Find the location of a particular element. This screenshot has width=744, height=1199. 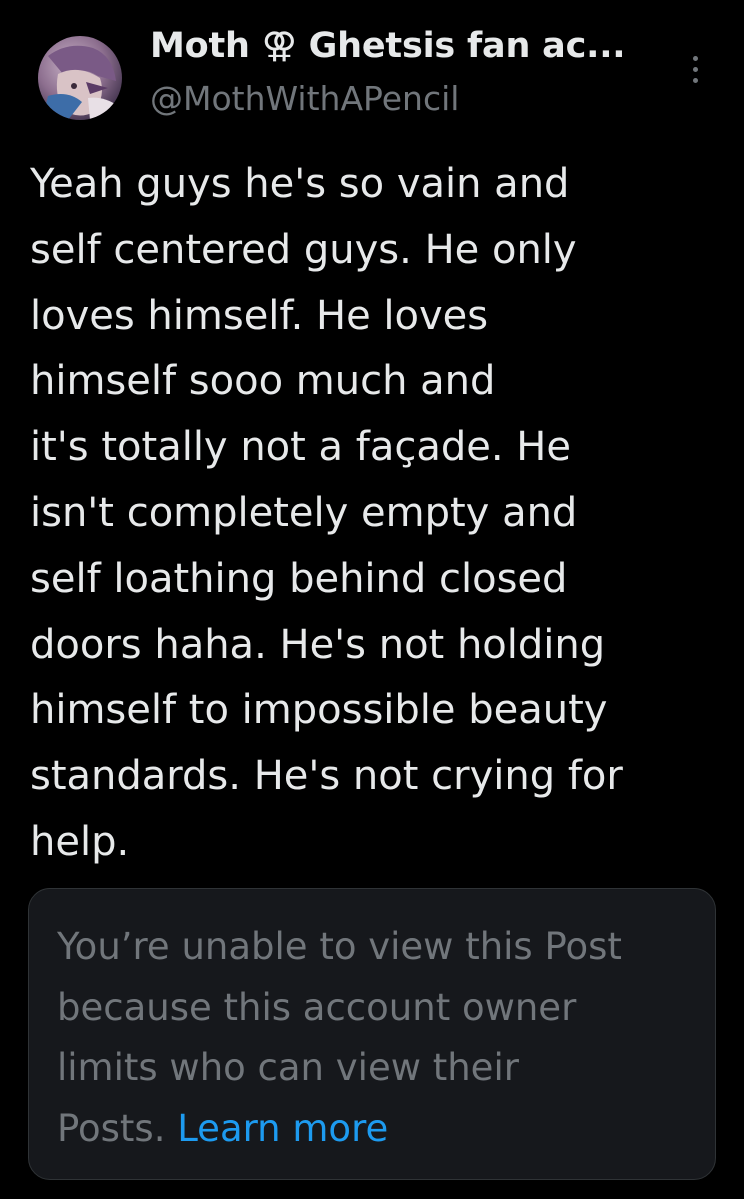

tweet-line: standards. He's not crying for is located at coordinates (326, 776).